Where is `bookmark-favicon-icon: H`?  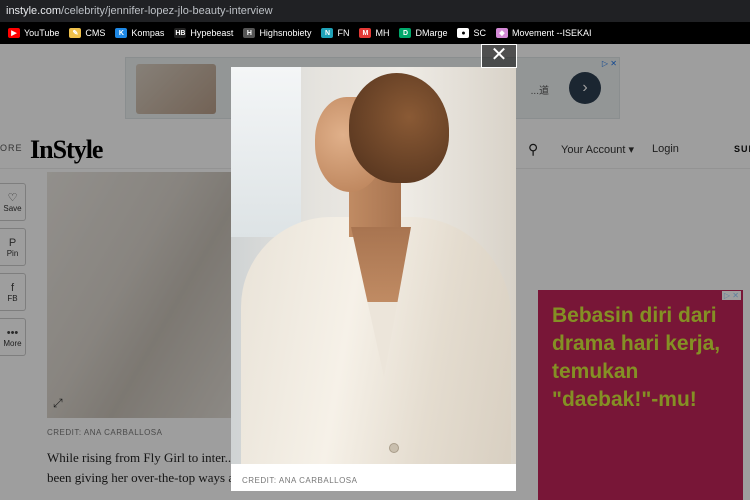 bookmark-favicon-icon: H is located at coordinates (249, 33).